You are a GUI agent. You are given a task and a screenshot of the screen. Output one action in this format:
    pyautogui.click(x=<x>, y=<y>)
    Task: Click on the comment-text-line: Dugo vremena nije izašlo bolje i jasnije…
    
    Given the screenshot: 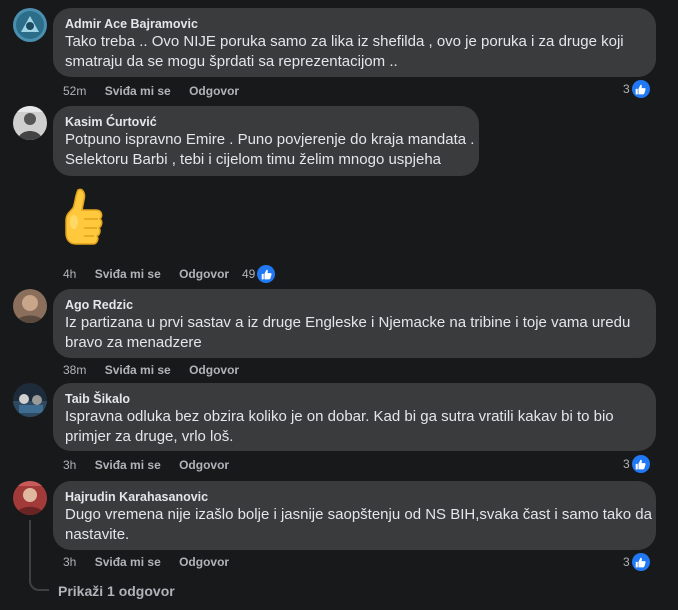 What is the action you would take?
    pyautogui.click(x=358, y=514)
    